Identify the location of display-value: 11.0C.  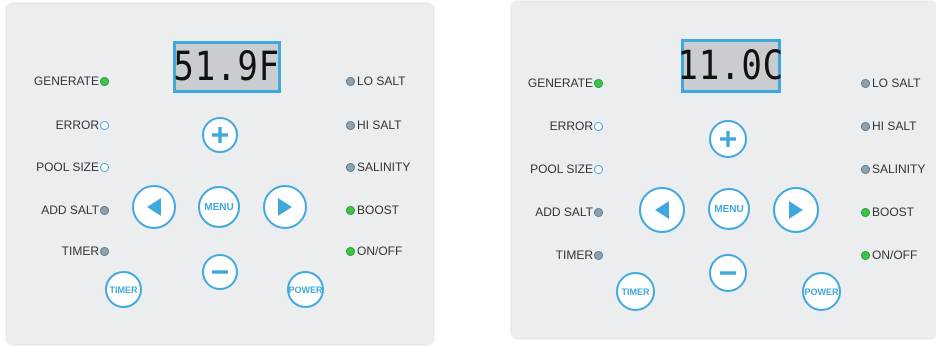
(731, 66).